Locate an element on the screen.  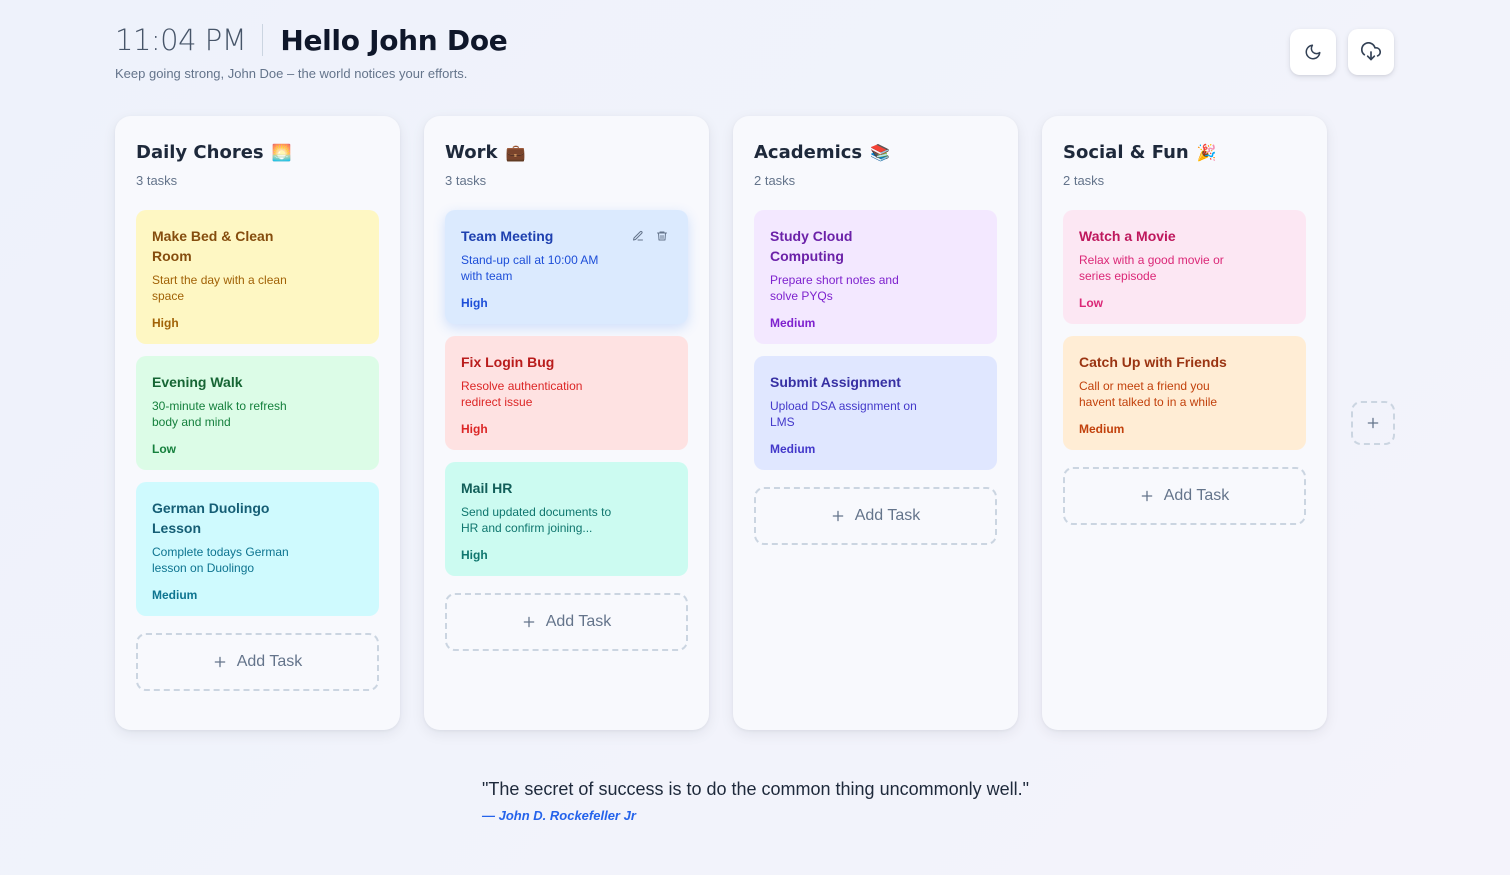
column-title: Work 💼 is located at coordinates (566, 152).